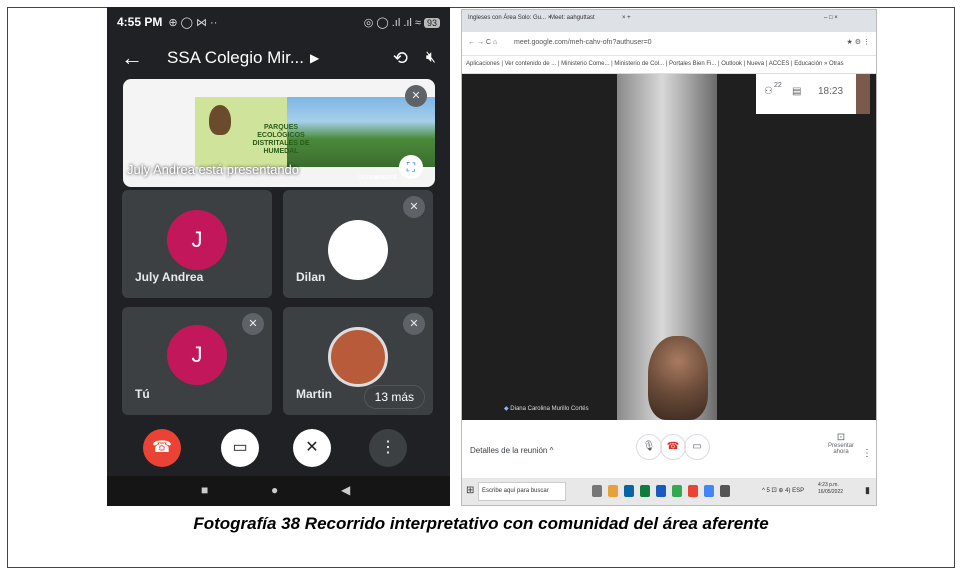  Describe the element at coordinates (867, 453) in the screenshot. I see `more-options-icon: ⋮` at that location.